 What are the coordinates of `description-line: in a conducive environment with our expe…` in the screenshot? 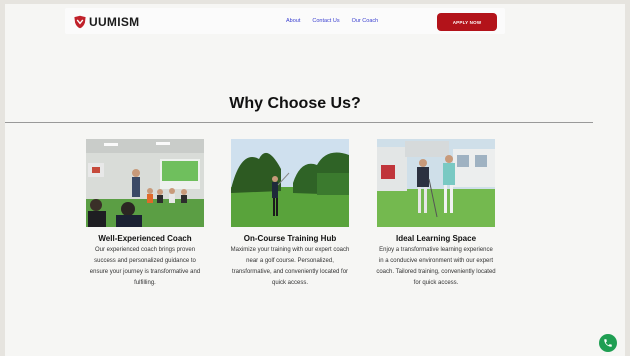 It's located at (436, 261).